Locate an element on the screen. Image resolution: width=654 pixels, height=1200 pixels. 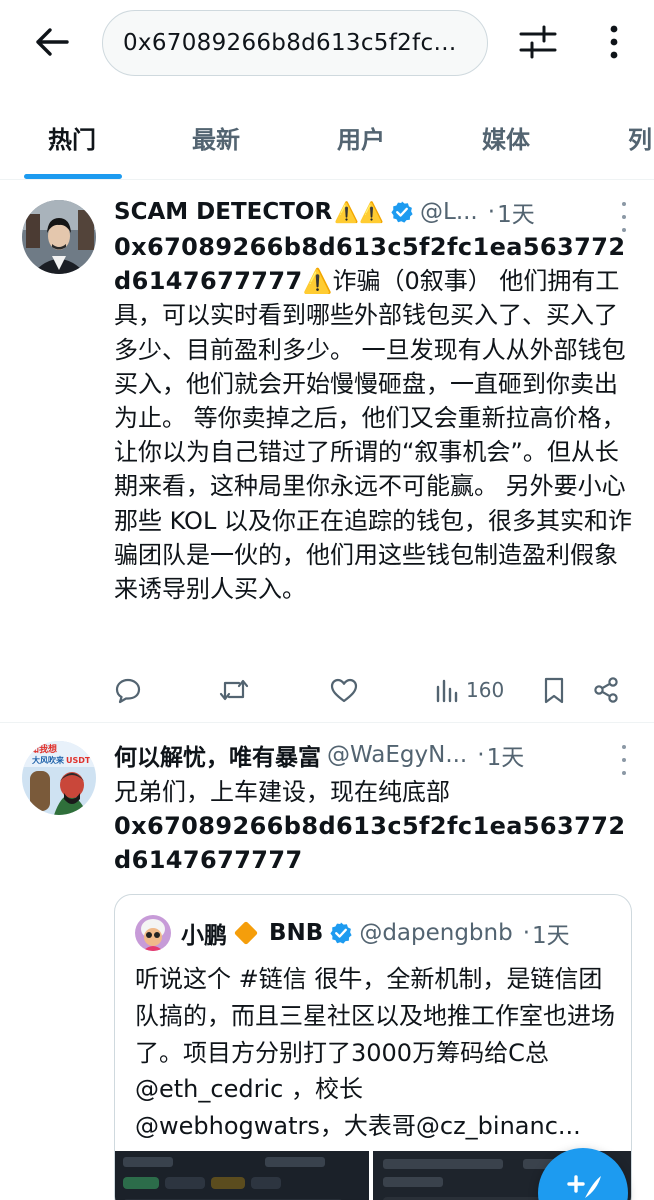
quoted-display-name: 小鹏 is located at coordinates (204, 936).